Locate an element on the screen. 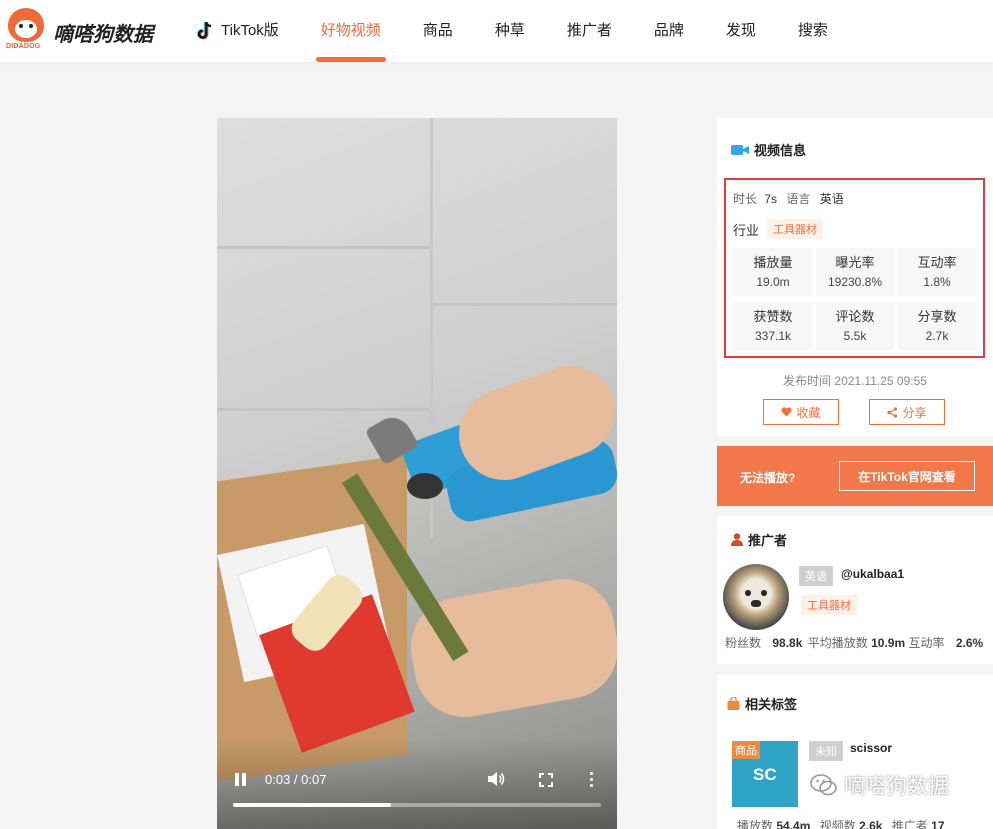 The width and height of the screenshot is (993, 829). brand-name: 嘀嗒狗数据 is located at coordinates (103, 32).